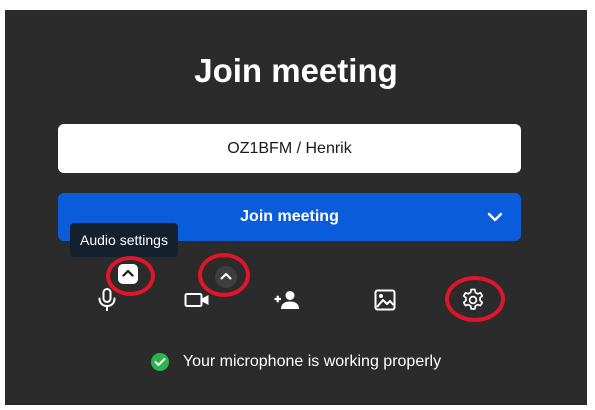 This screenshot has height=410, width=595. I want to click on invite-person-icon, so click(287, 300).